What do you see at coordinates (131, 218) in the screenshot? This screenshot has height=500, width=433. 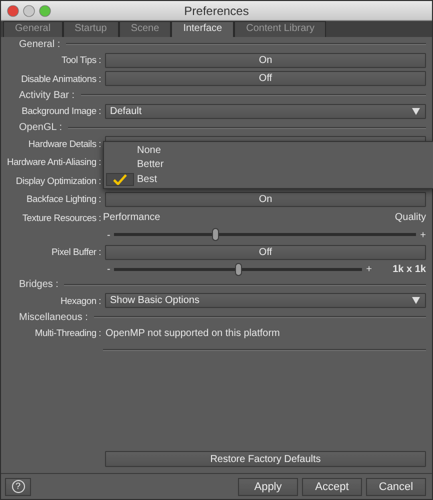 I see `min-caption: Performance` at bounding box center [131, 218].